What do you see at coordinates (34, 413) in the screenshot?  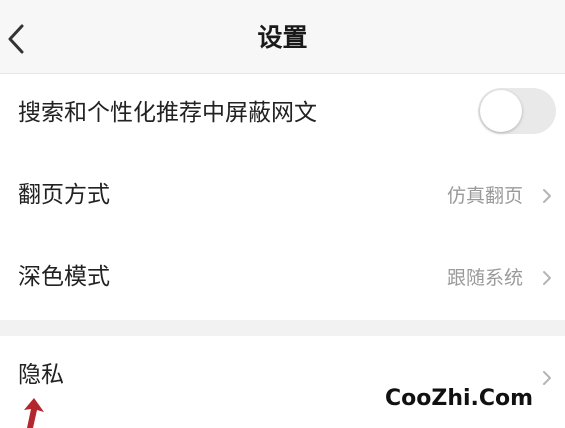 I see `arrow-up-icon` at bounding box center [34, 413].